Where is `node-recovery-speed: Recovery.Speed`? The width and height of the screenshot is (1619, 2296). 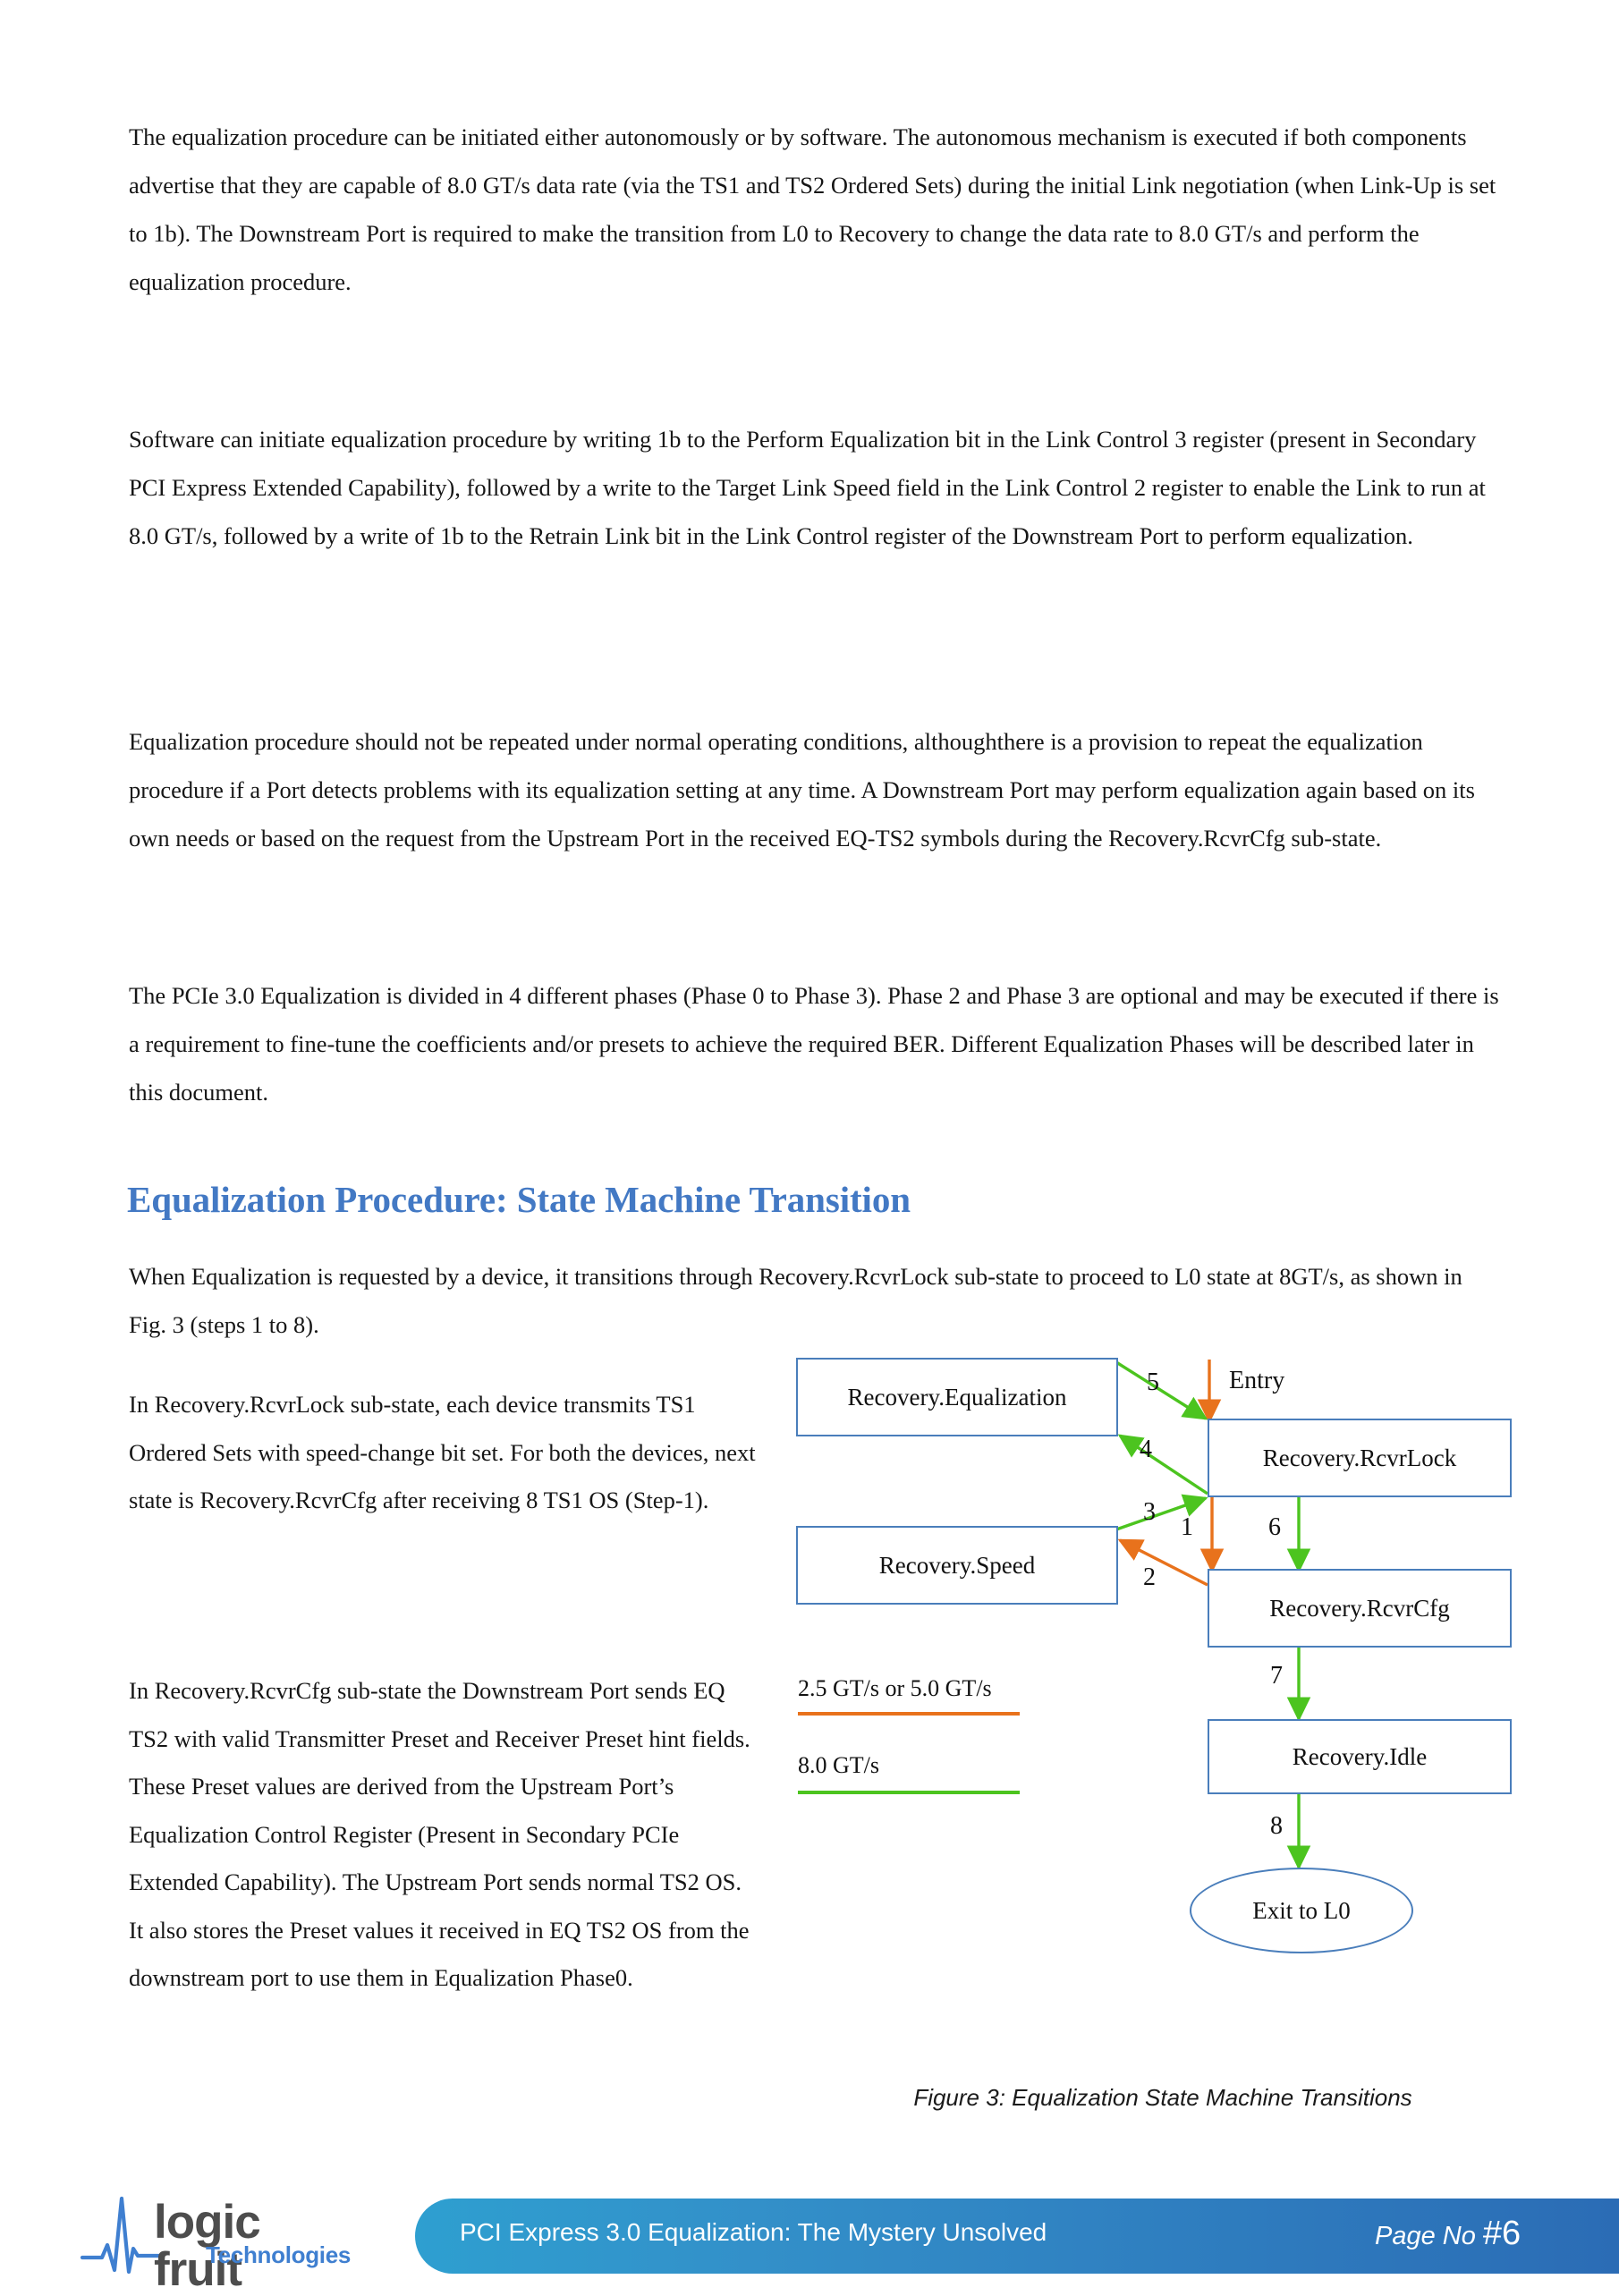
node-recovery-speed: Recovery.Speed is located at coordinates (957, 1566).